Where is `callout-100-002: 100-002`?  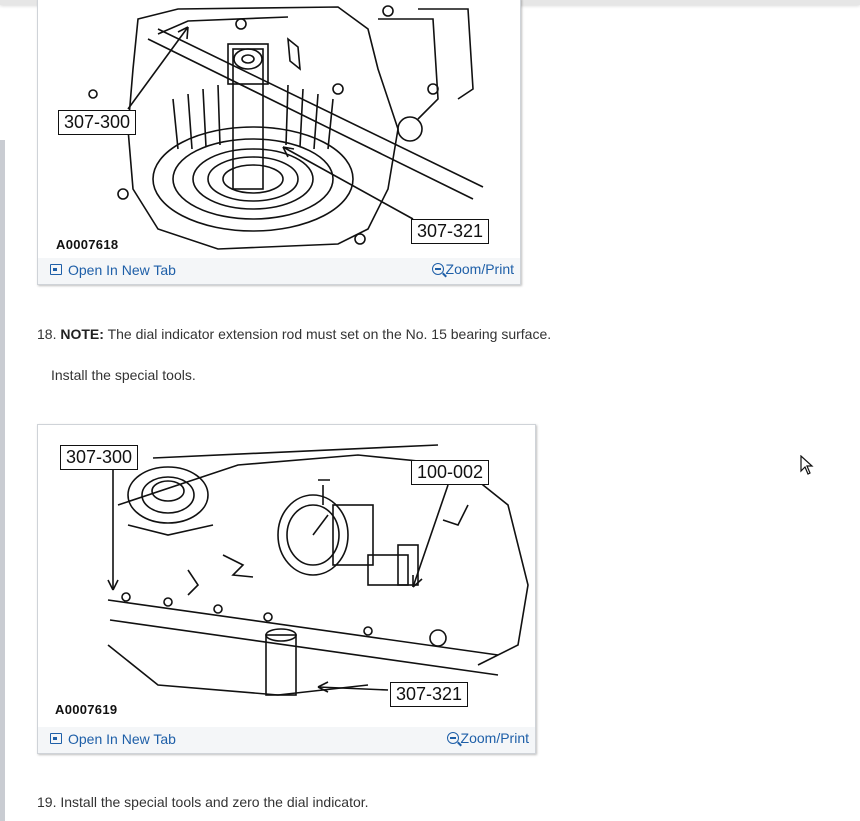
callout-100-002: 100-002 is located at coordinates (450, 472).